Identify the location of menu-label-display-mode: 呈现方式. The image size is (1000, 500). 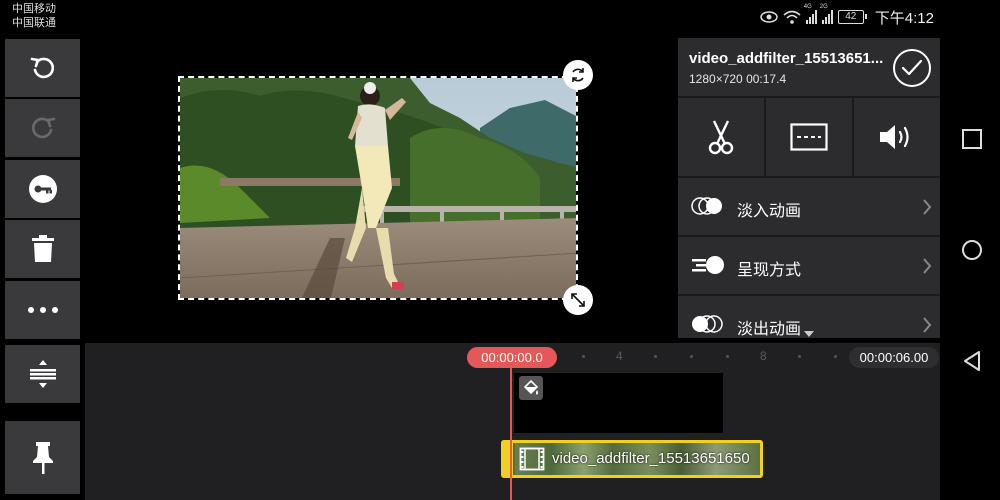
(769, 270).